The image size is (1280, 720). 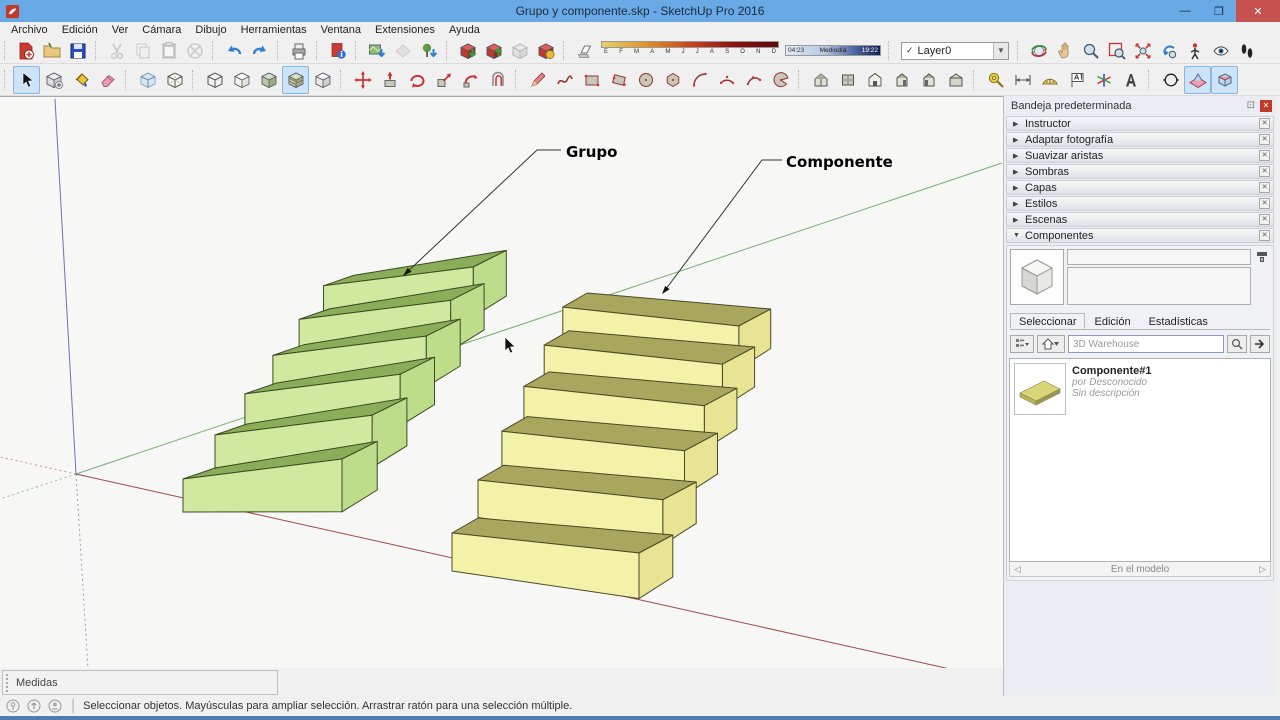 I want to click on view-options-button, so click(x=1022, y=344).